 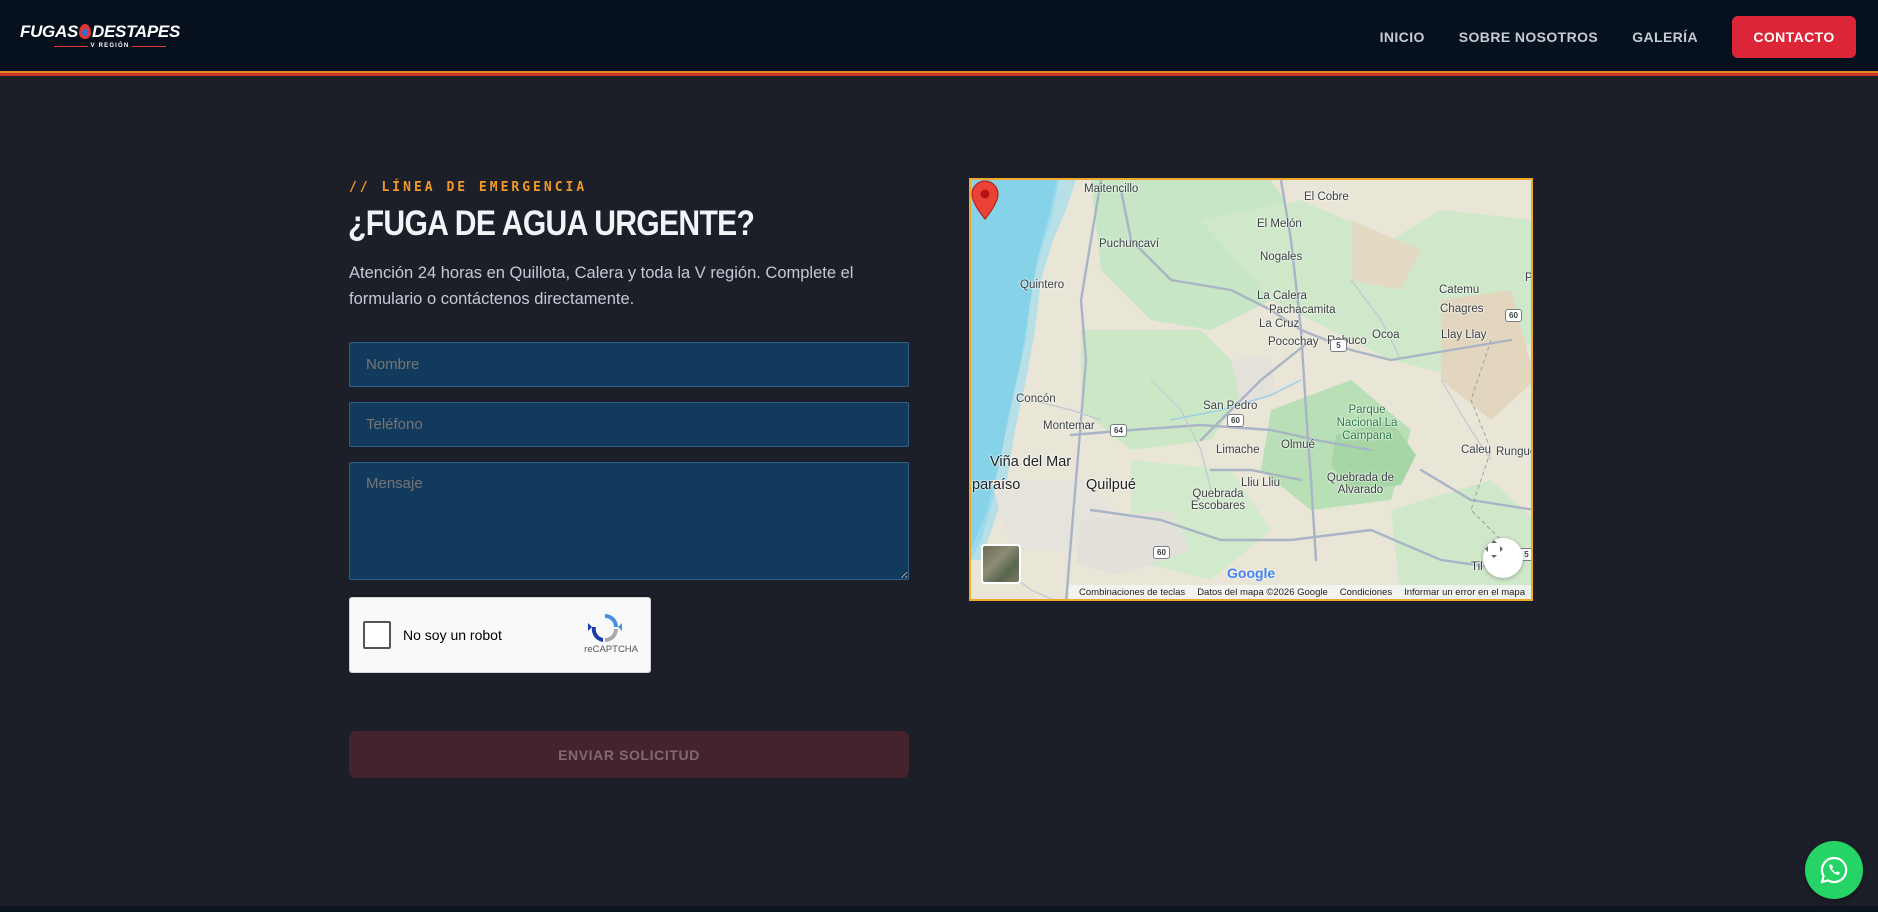 What do you see at coordinates (1386, 335) in the screenshot?
I see `map-label-ocoa: Ocoa` at bounding box center [1386, 335].